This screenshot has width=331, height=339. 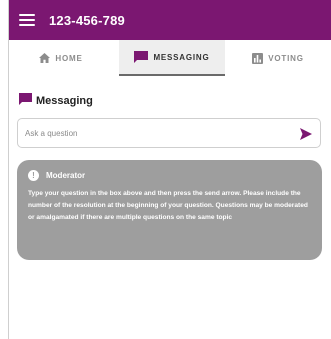 I want to click on tab-voting: VOTING, so click(x=278, y=58).